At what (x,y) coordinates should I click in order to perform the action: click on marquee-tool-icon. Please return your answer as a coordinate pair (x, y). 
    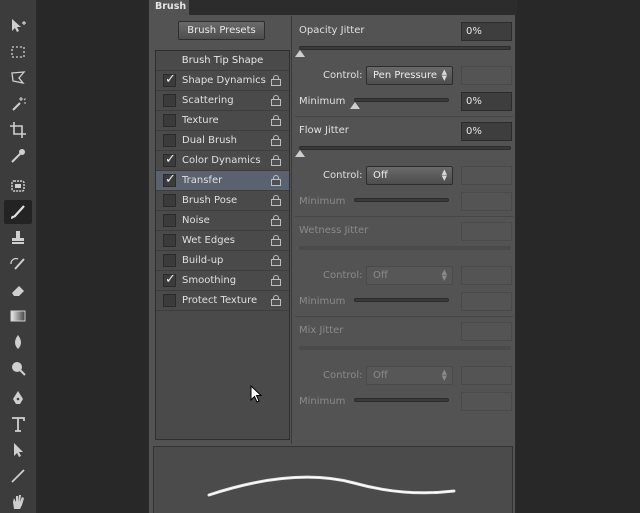
    Looking at the image, I should click on (18, 52).